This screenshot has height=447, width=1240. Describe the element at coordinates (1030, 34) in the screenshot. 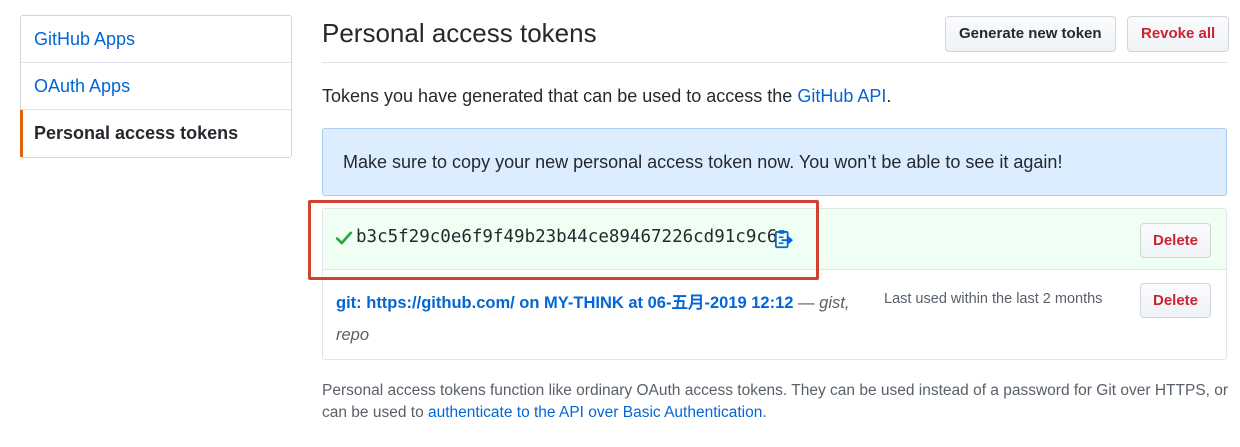

I see `generate-new-token-button: Generate new token` at that location.